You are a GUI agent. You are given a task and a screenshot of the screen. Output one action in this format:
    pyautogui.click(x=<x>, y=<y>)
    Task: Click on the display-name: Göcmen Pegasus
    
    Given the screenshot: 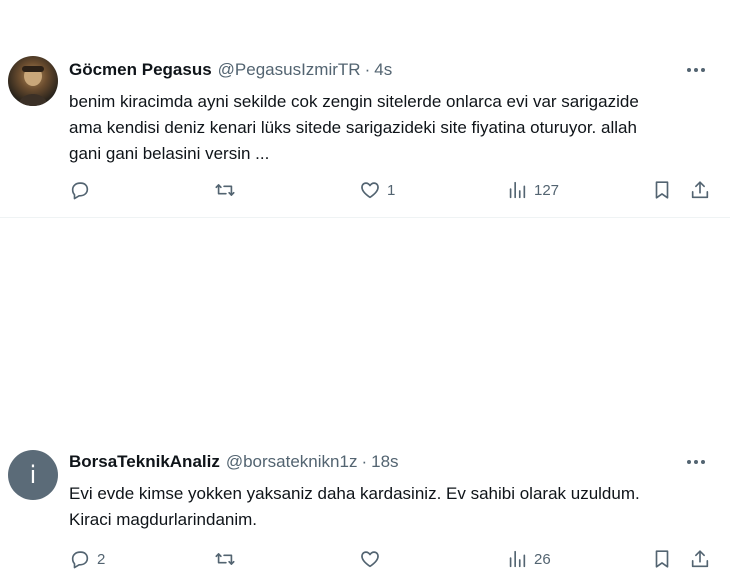 What is the action you would take?
    pyautogui.click(x=140, y=70)
    